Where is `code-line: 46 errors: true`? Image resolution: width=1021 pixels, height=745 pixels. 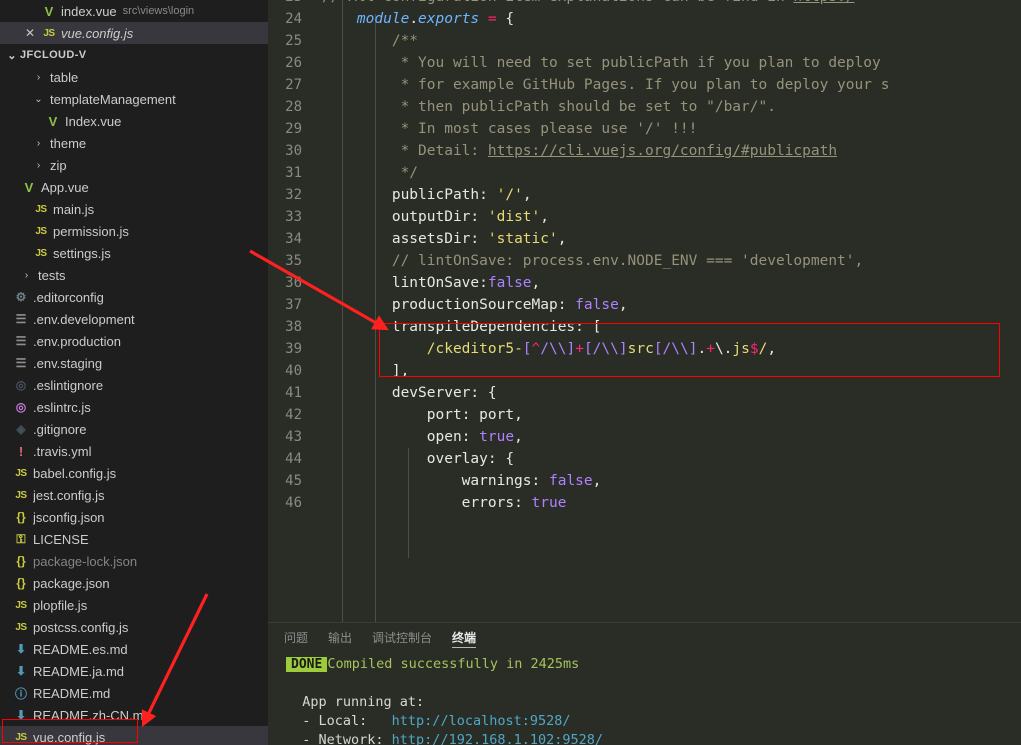 code-line: 46 errors: true is located at coordinates (644, 503).